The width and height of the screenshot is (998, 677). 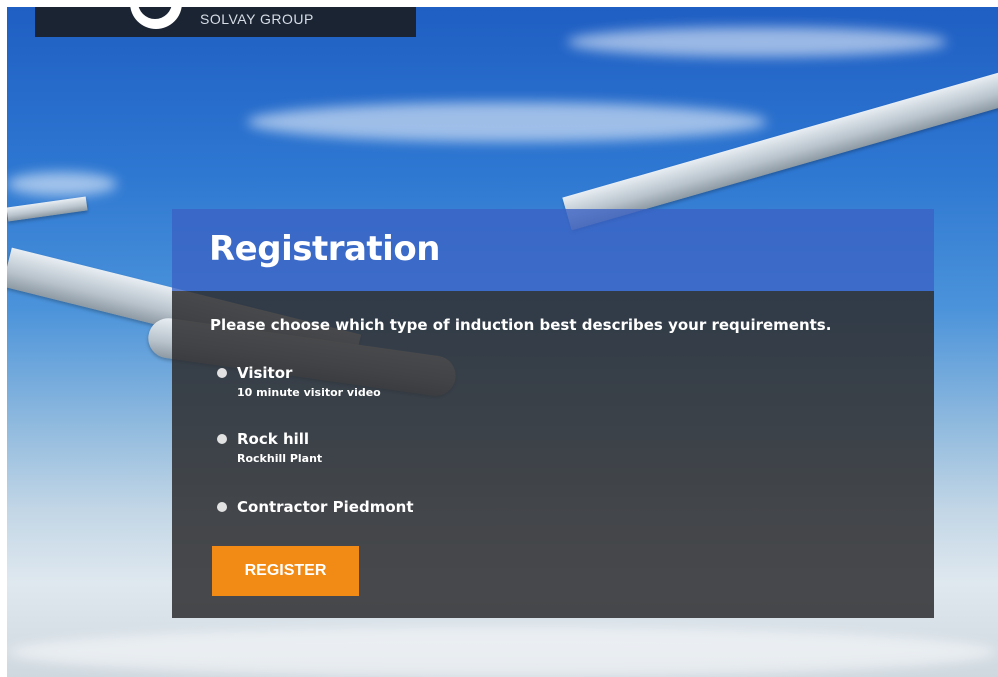 What do you see at coordinates (324, 249) in the screenshot?
I see `page-title: Registration` at bounding box center [324, 249].